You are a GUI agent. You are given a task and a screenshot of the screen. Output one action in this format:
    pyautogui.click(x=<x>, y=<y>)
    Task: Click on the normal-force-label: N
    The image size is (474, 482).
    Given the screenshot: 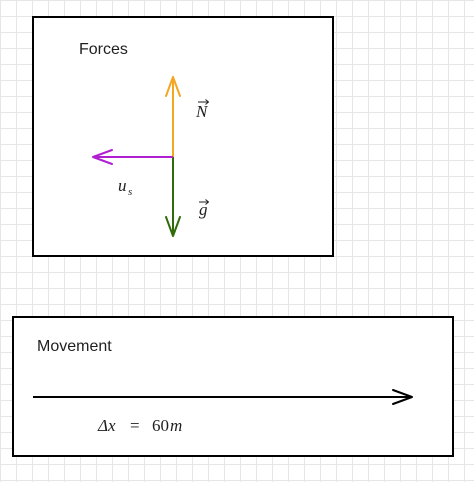 What is the action you would take?
    pyautogui.click(x=202, y=110)
    